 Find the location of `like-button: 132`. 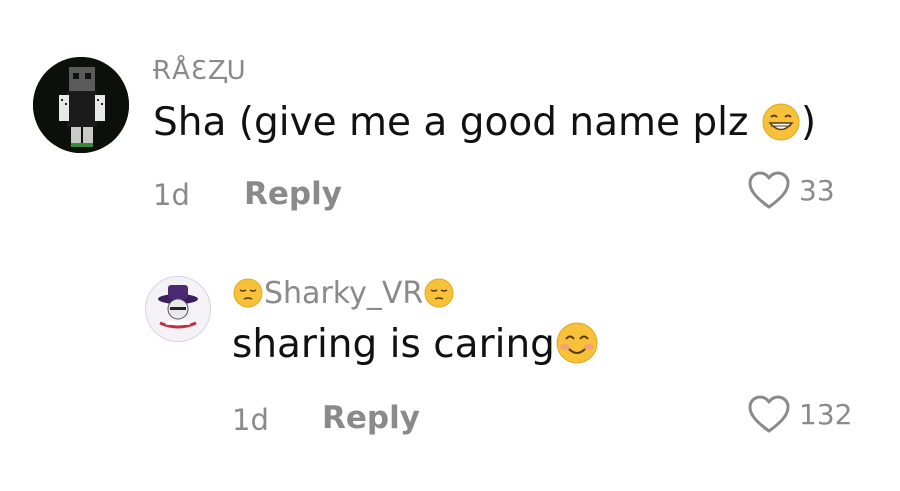

like-button: 132 is located at coordinates (799, 414).